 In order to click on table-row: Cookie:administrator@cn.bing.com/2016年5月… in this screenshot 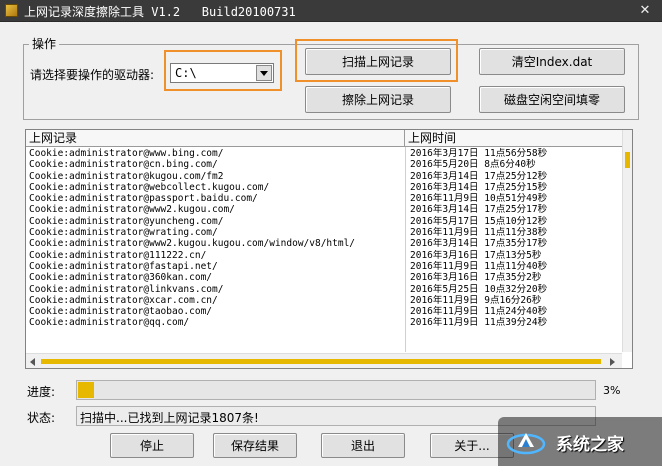, I will do `click(325, 164)`.